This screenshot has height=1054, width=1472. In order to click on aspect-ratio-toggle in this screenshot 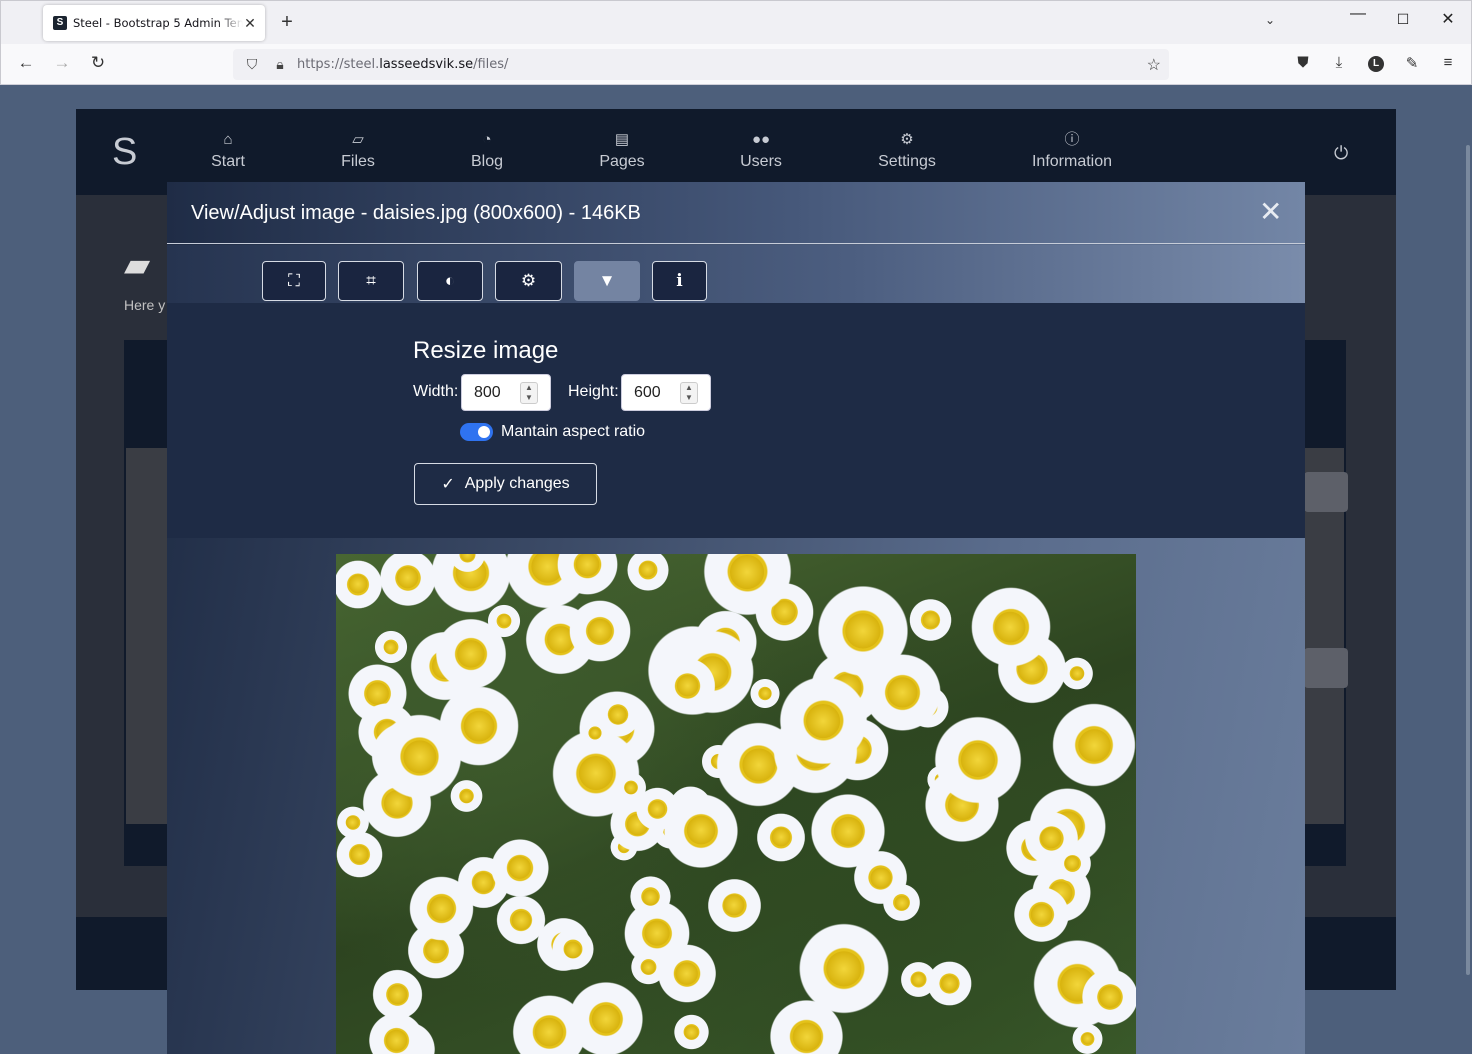, I will do `click(476, 432)`.